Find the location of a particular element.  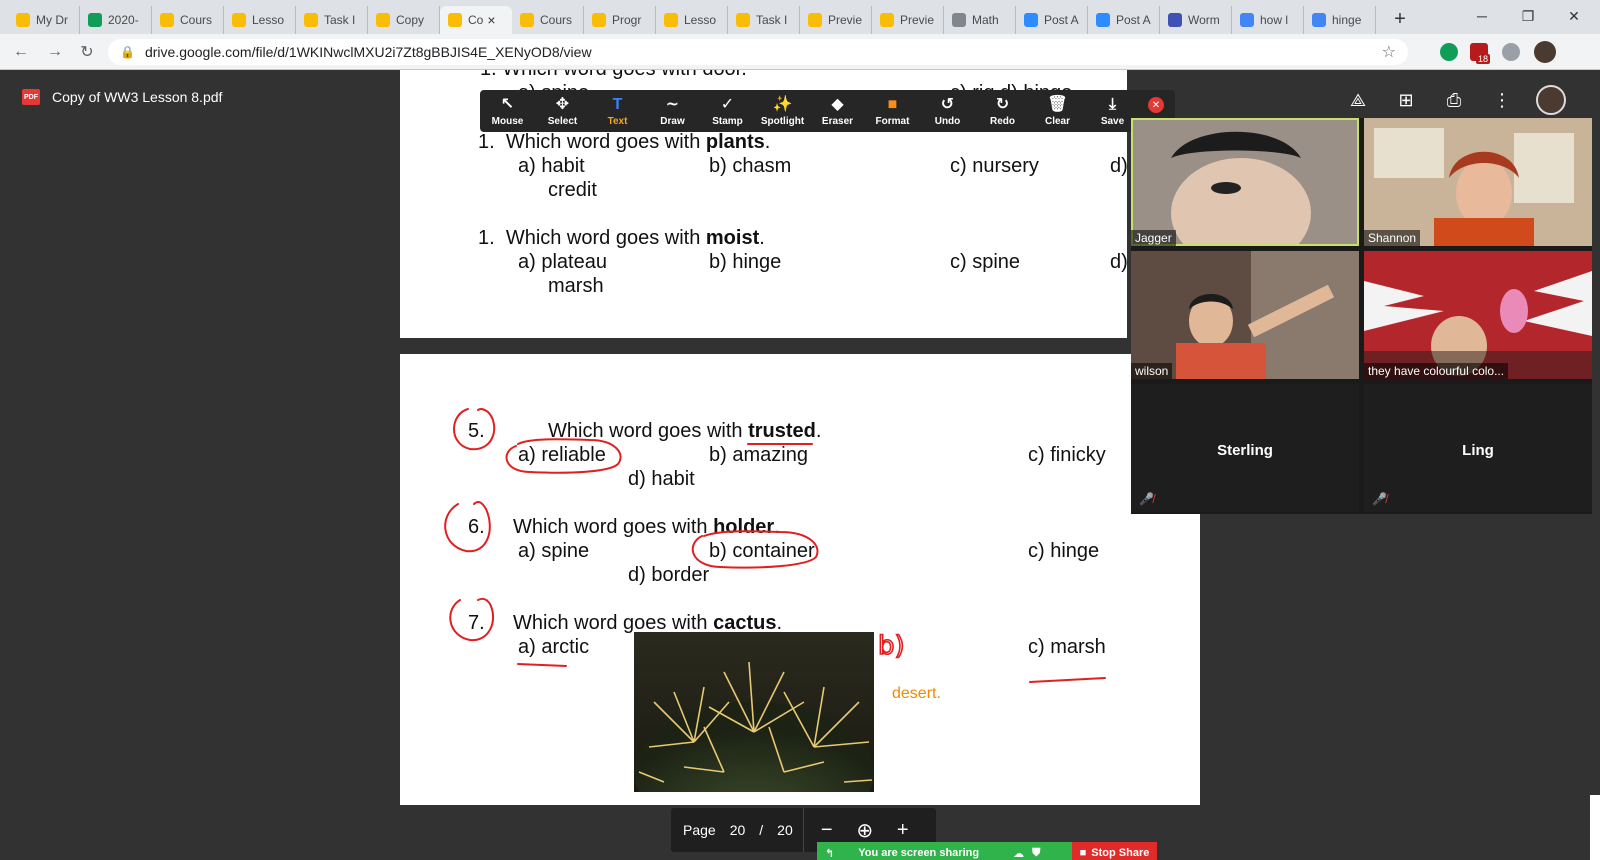

tab-15: Post A is located at coordinates (1124, 20).